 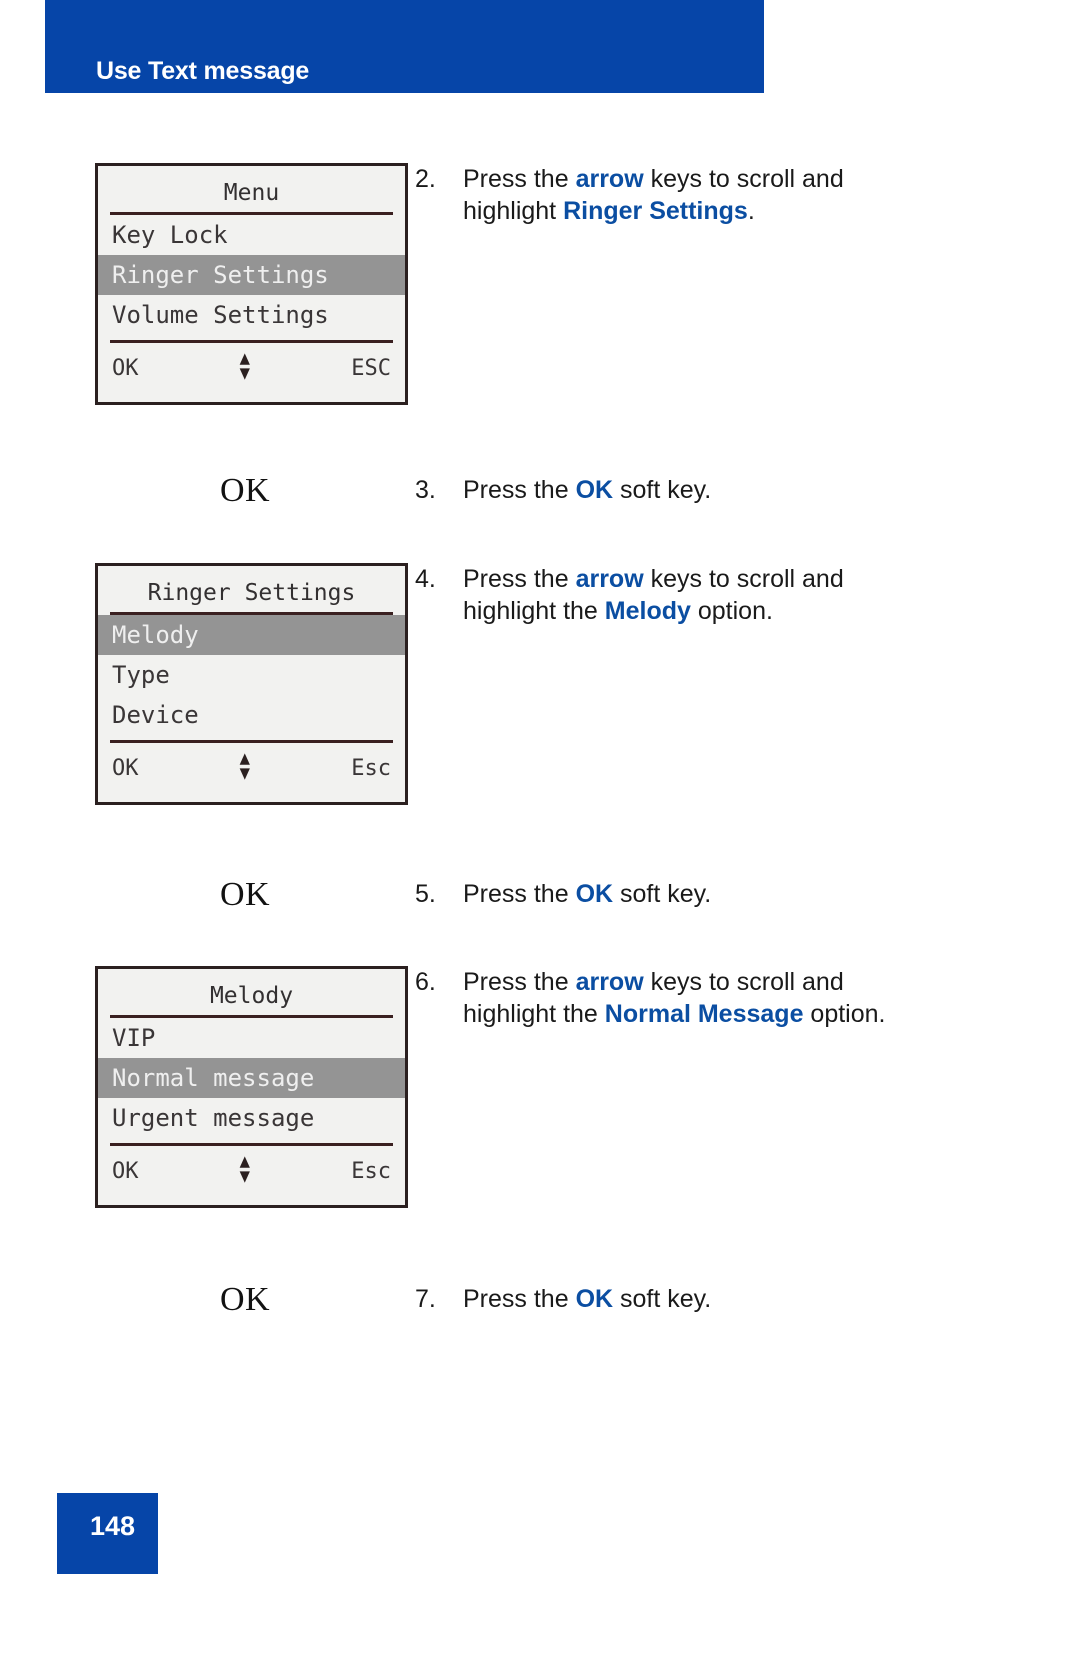 What do you see at coordinates (609, 579) in the screenshot?
I see `step-4-part-1: arrow` at bounding box center [609, 579].